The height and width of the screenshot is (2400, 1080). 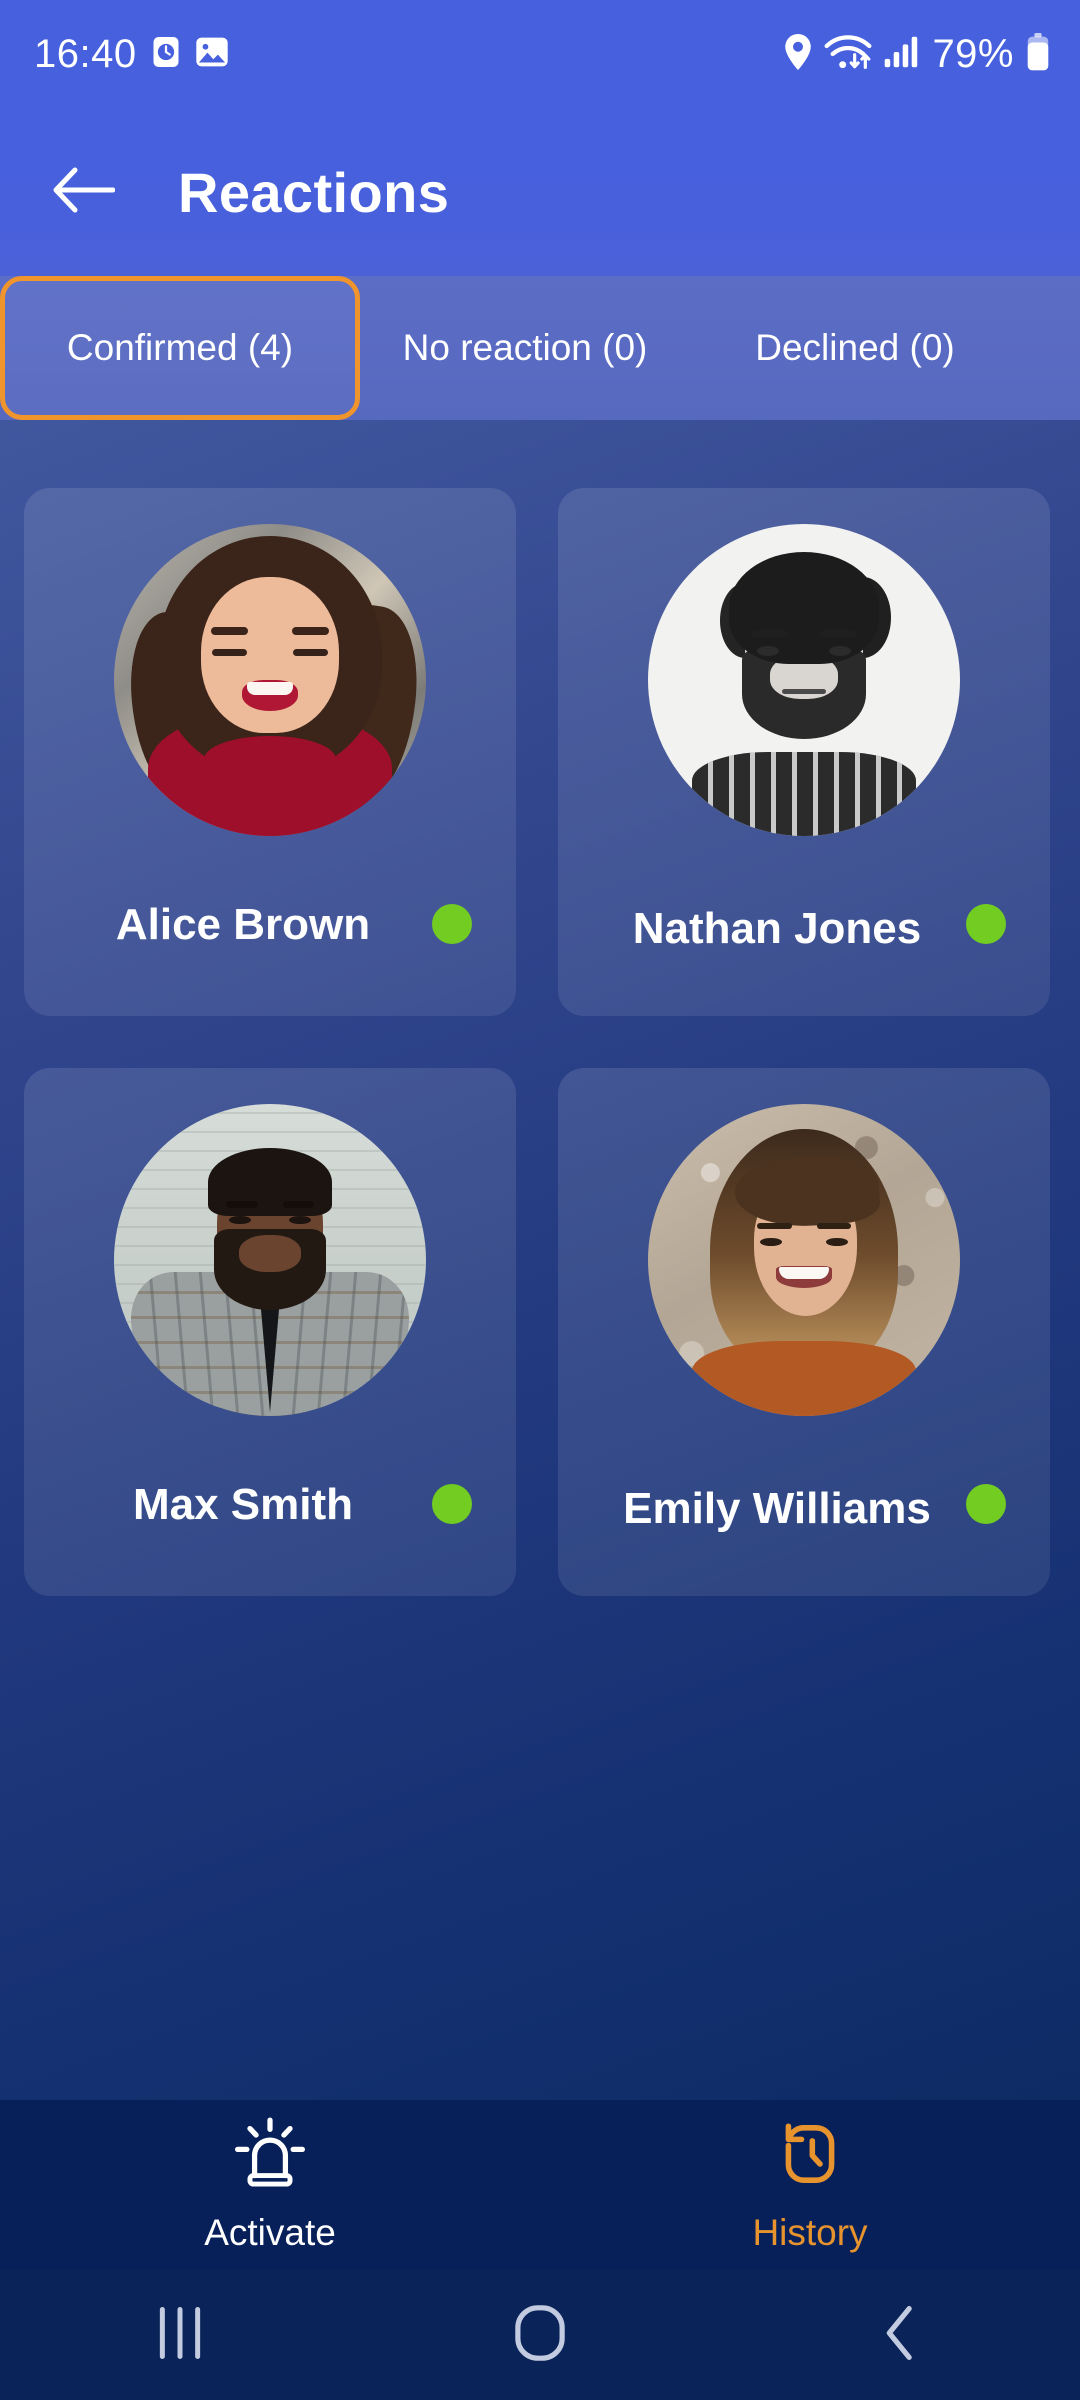 What do you see at coordinates (85, 53) in the screenshot?
I see `status-bar-clock: 16:40` at bounding box center [85, 53].